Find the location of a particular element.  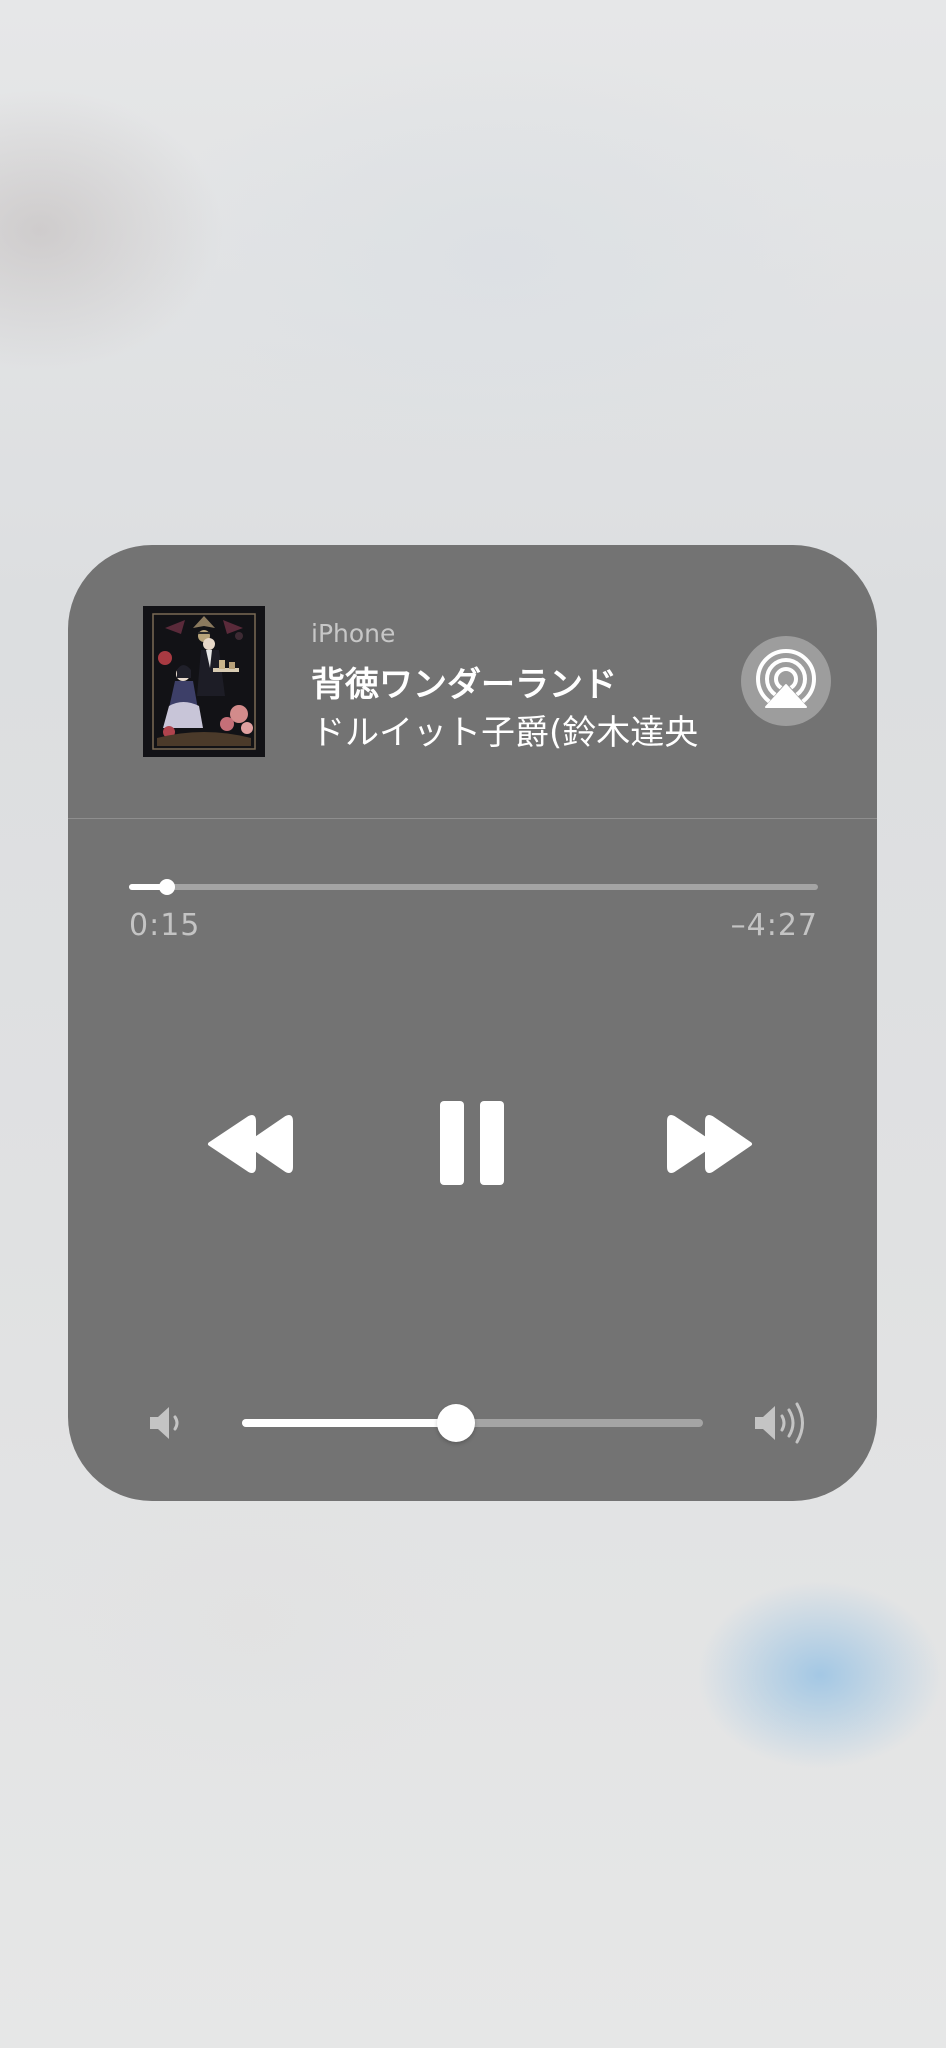

now-playing-header: iPhone 背徳ワンダーランド ドルイット子爵(鈴木達央 is located at coordinates (472, 681).